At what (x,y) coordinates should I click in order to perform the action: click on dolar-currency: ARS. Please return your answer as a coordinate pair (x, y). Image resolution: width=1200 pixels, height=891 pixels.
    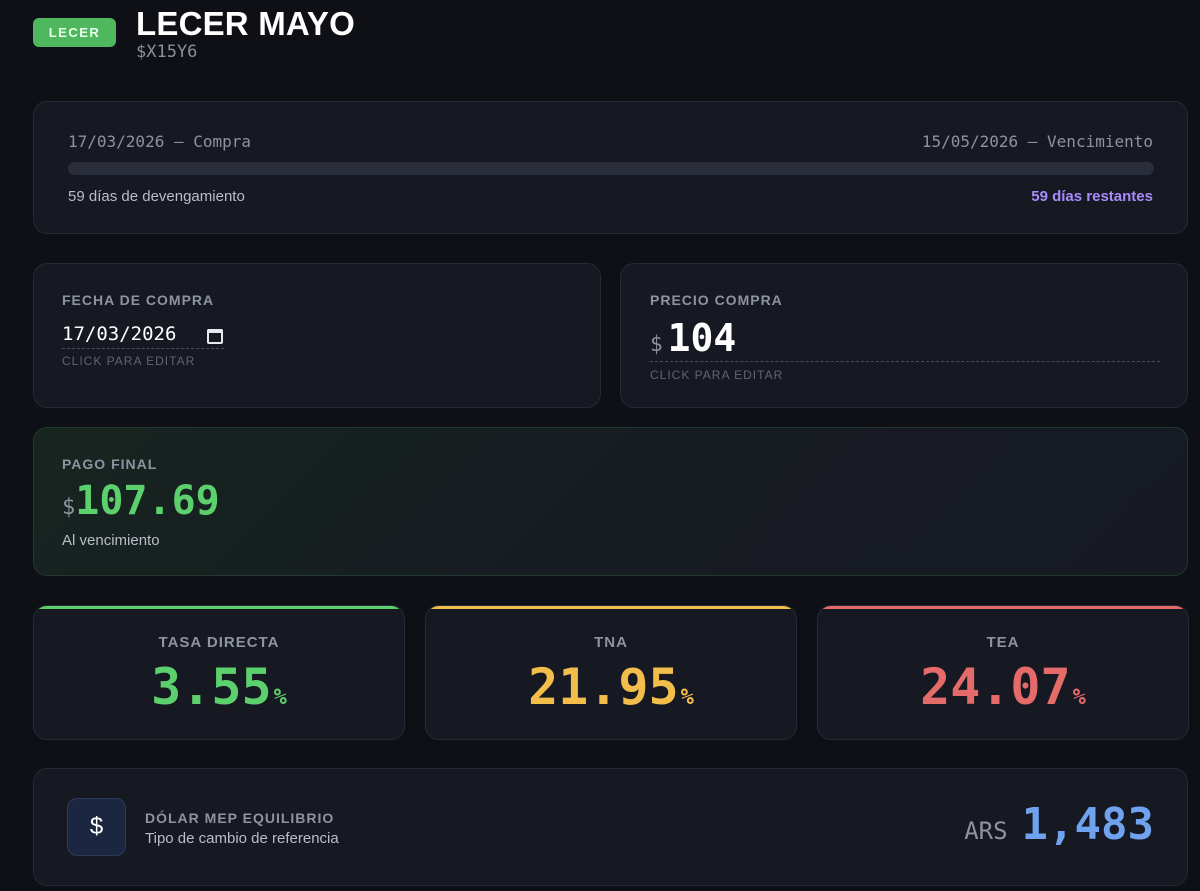
    Looking at the image, I should click on (986, 831).